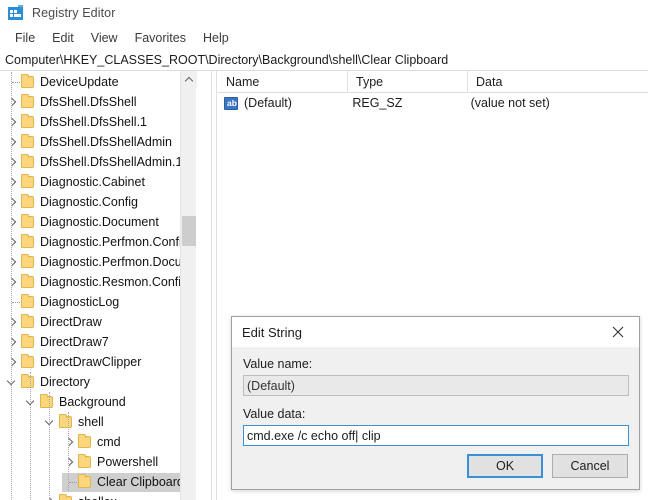 The height and width of the screenshot is (500, 648). I want to click on tree-item-hit: Diagnostic.Perfmon.Docume, so click(100, 262).